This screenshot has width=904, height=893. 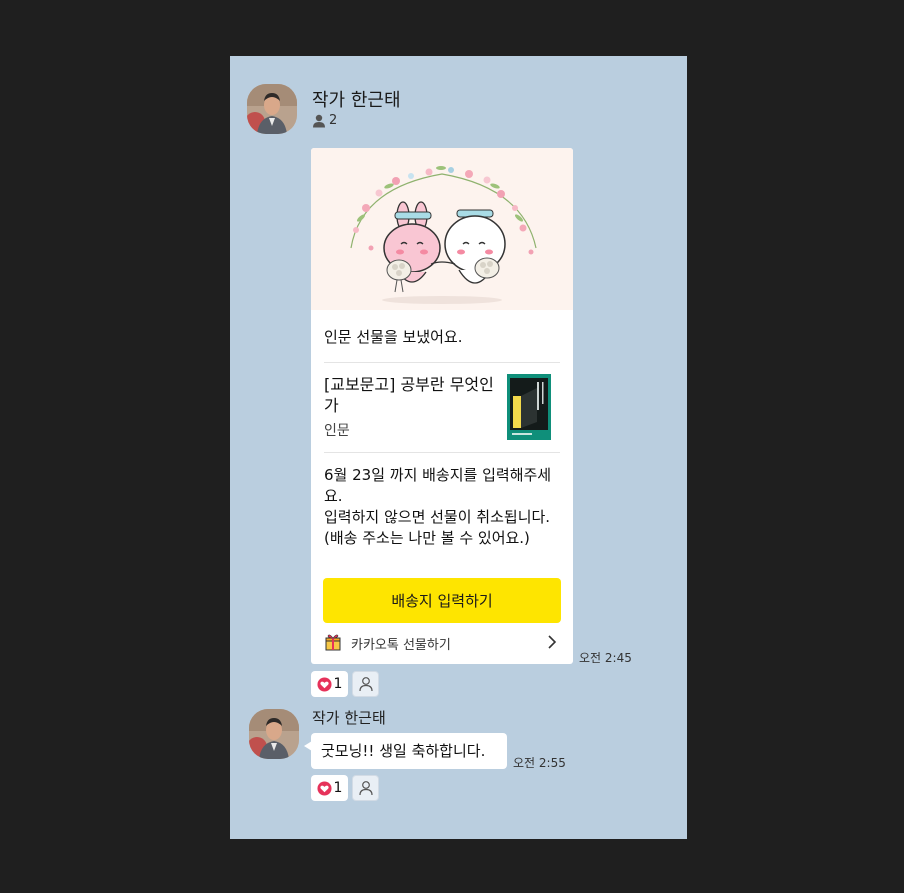 What do you see at coordinates (442, 229) in the screenshot?
I see `gift-illustration` at bounding box center [442, 229].